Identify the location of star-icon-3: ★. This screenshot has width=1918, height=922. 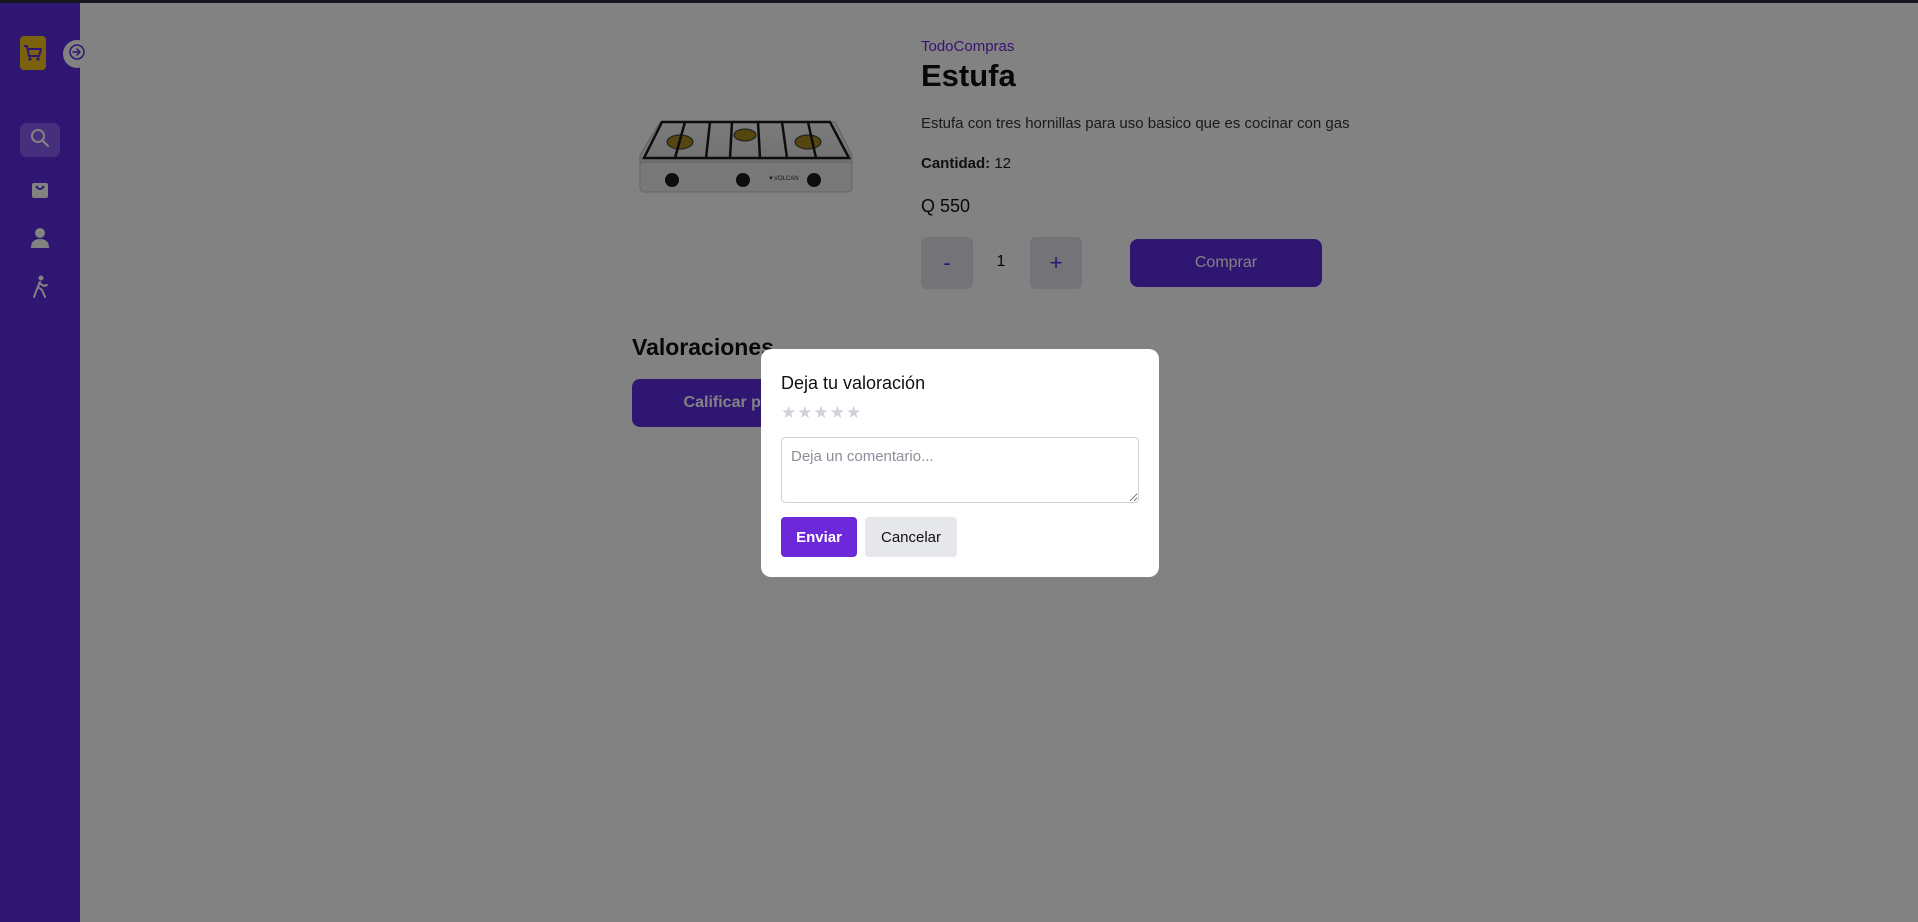
(821, 412).